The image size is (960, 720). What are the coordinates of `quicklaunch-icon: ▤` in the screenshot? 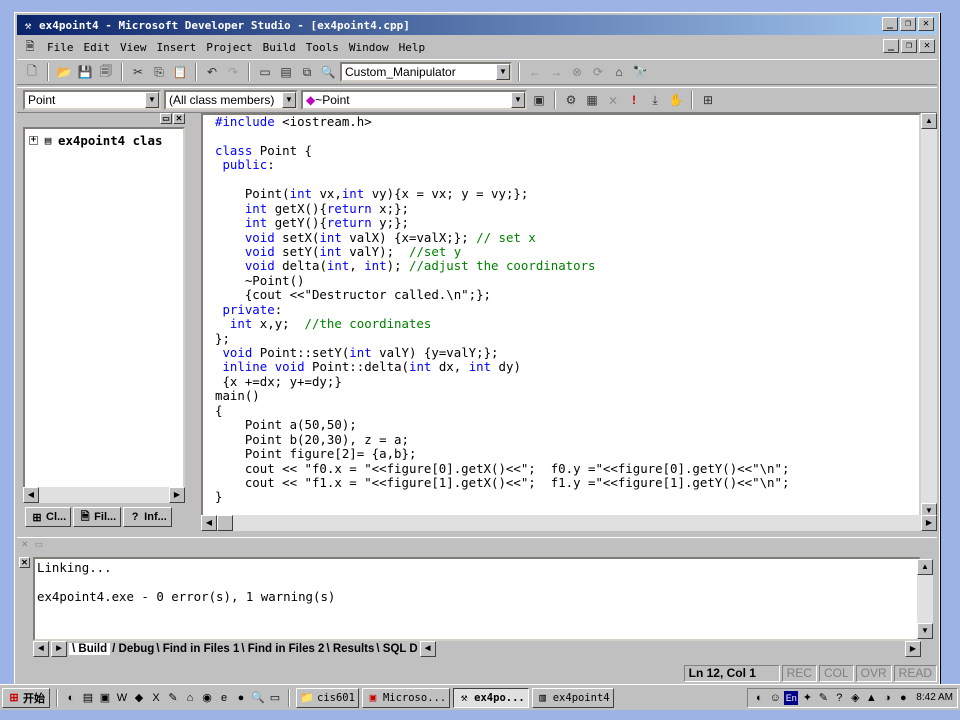 It's located at (88, 698).